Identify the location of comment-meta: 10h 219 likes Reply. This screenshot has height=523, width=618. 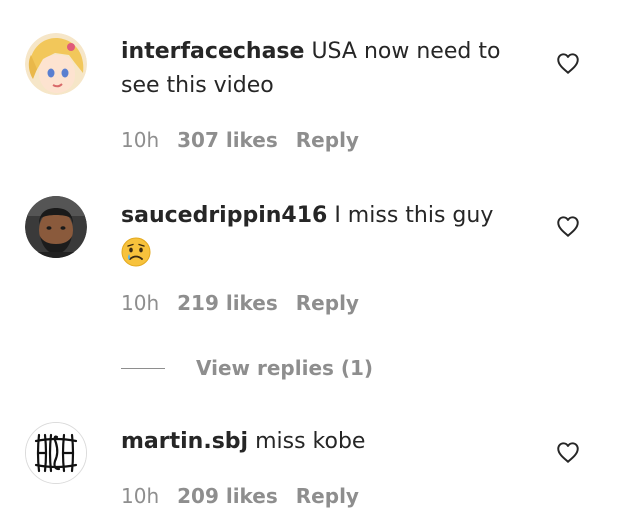
(249, 303).